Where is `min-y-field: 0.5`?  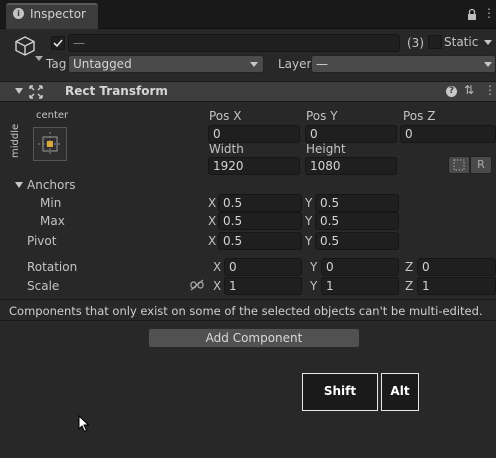
min-y-field: 0.5 is located at coordinates (357, 203).